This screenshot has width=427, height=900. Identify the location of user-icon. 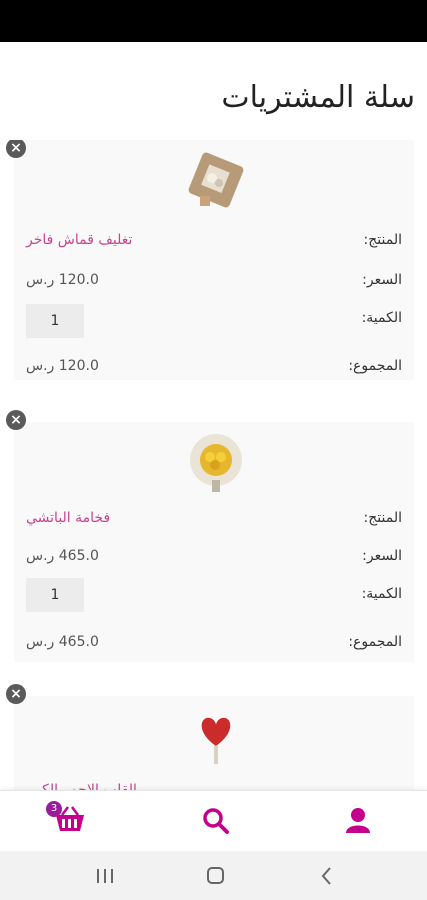
(358, 820).